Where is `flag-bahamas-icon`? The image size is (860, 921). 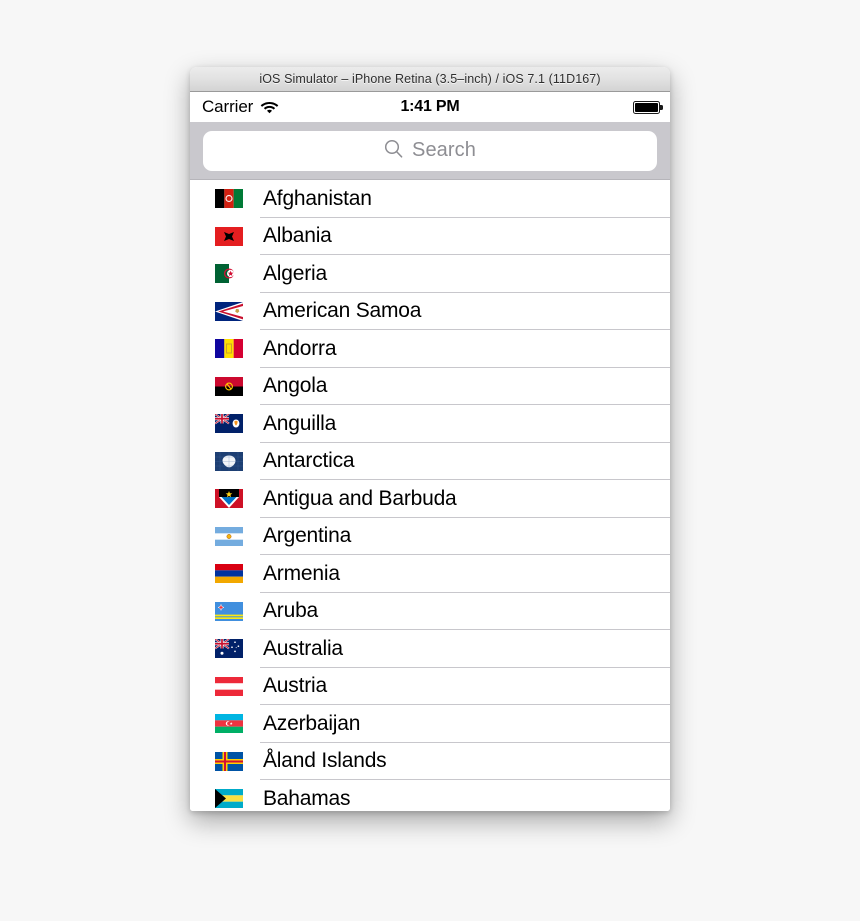
flag-bahamas-icon is located at coordinates (229, 799).